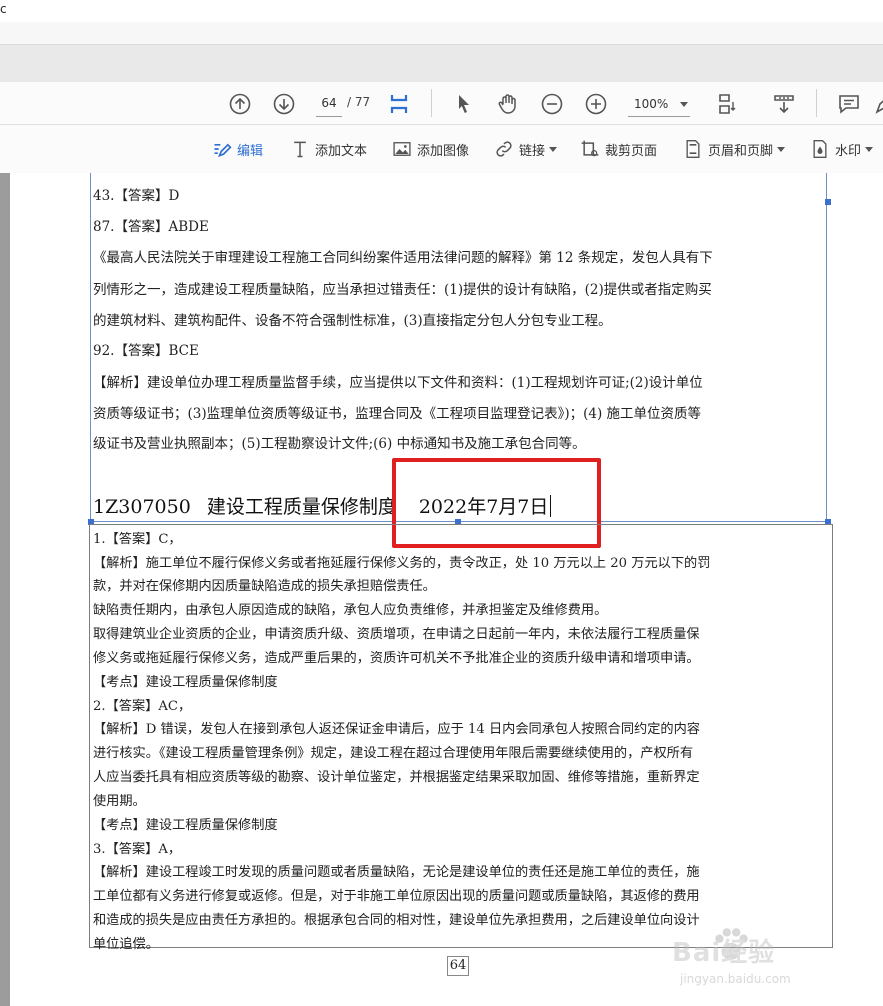 The image size is (883, 1006). Describe the element at coordinates (300, 149) in the screenshot. I see `text-t-icon` at that location.